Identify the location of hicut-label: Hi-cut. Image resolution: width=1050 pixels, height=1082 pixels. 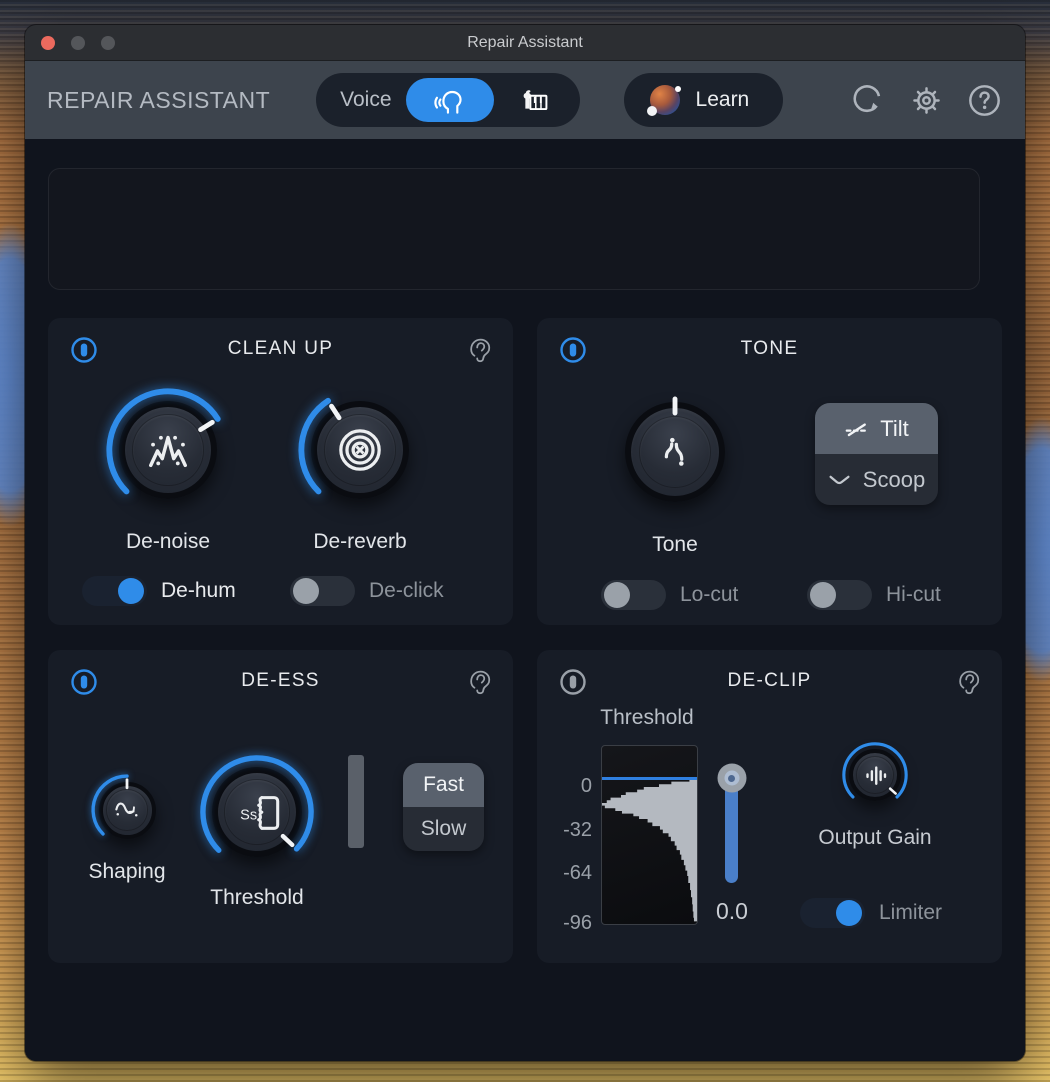
(913, 594).